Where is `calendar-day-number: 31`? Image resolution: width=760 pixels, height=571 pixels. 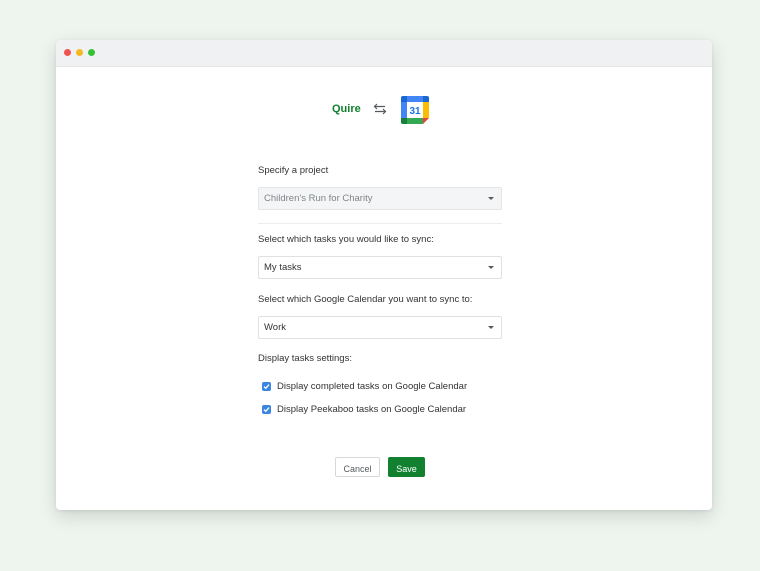 calendar-day-number: 31 is located at coordinates (415, 111).